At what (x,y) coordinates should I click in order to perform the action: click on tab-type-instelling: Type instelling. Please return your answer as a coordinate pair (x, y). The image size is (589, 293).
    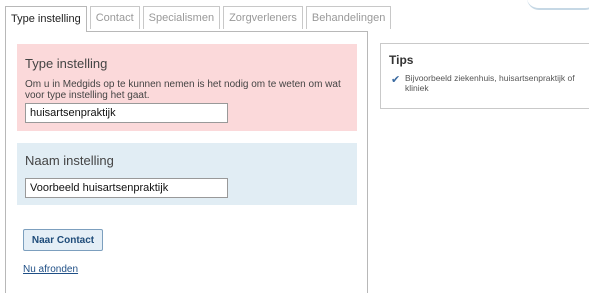
    Looking at the image, I should click on (46, 19).